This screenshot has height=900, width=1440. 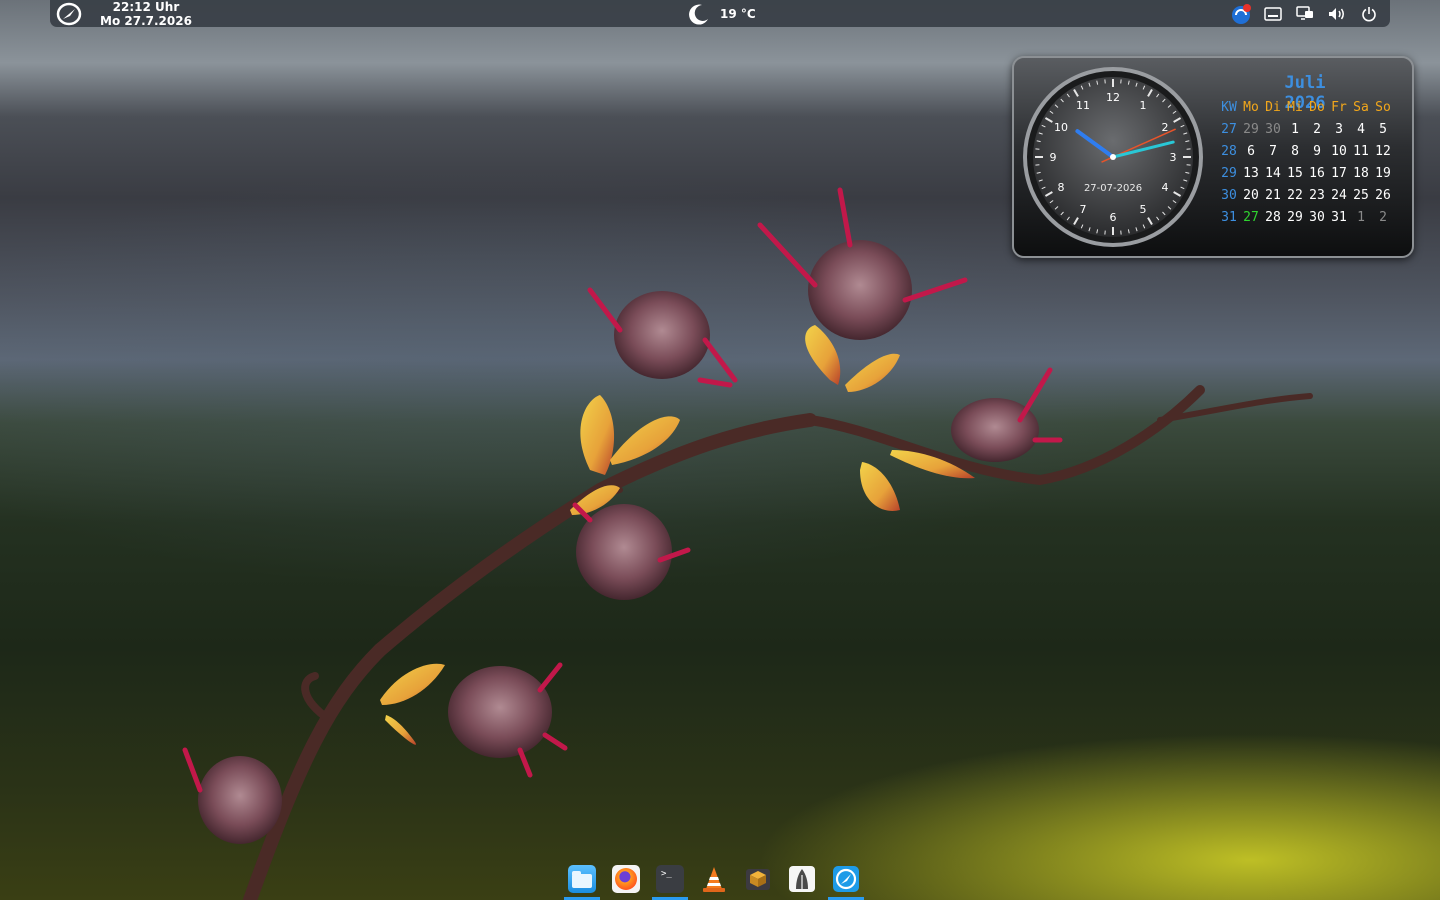 What do you see at coordinates (1317, 217) in the screenshot?
I see `calendar-day: 30` at bounding box center [1317, 217].